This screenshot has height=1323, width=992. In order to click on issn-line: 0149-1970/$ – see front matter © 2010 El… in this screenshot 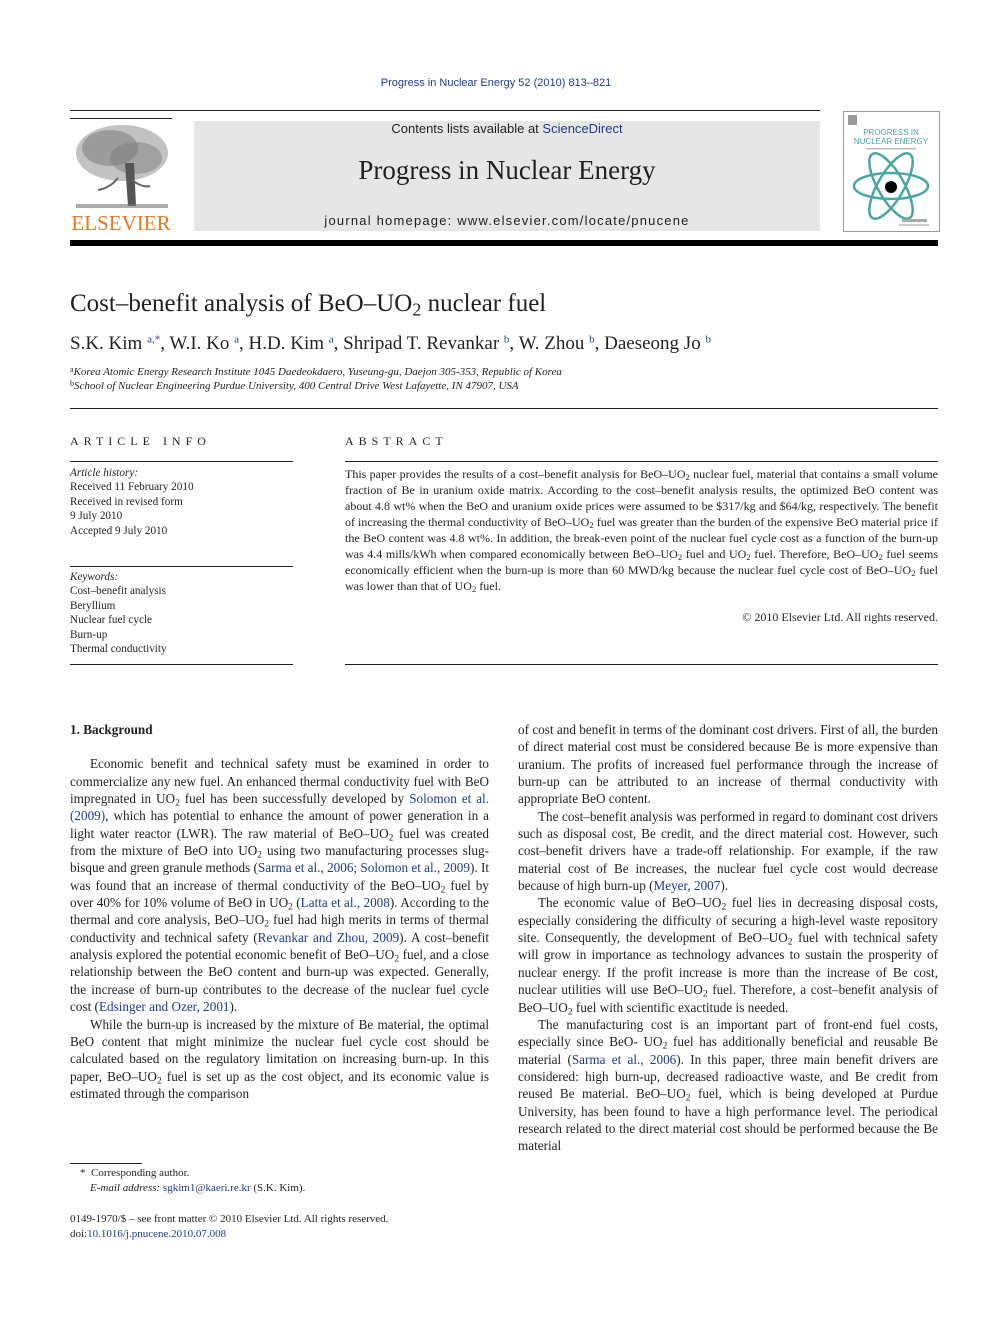, I will do `click(229, 1219)`.